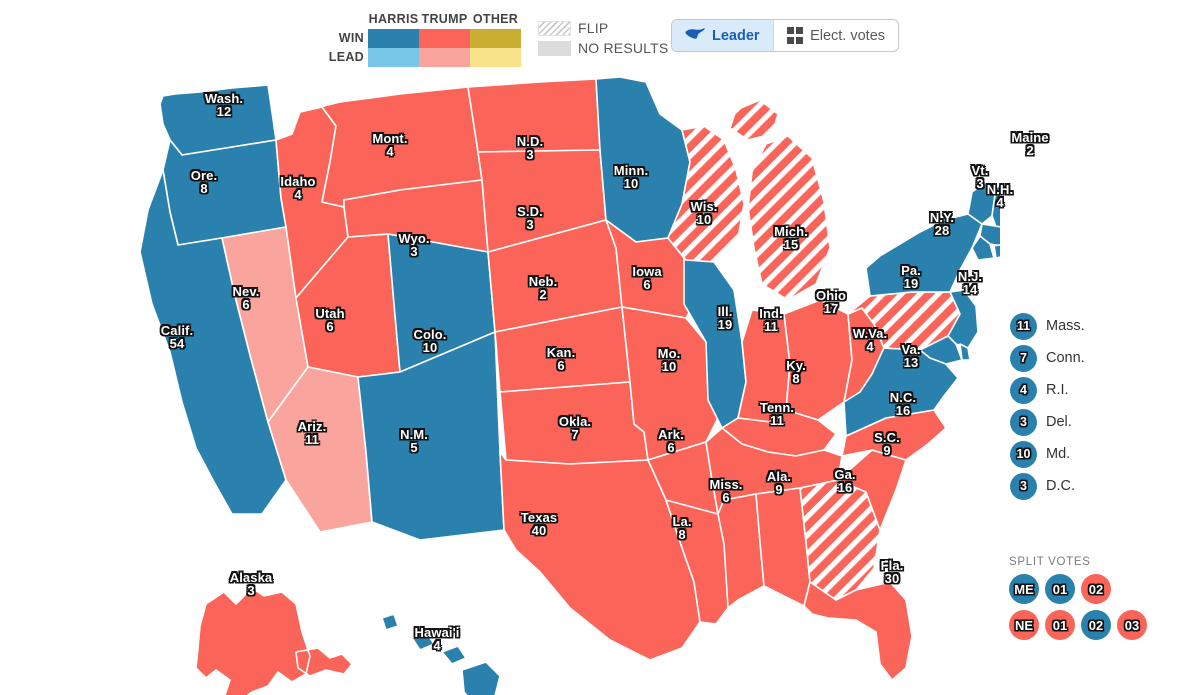 The height and width of the screenshot is (695, 1200). I want to click on split-votes-rows: ME 01 02 NE 01 02 03, so click(1078, 607).